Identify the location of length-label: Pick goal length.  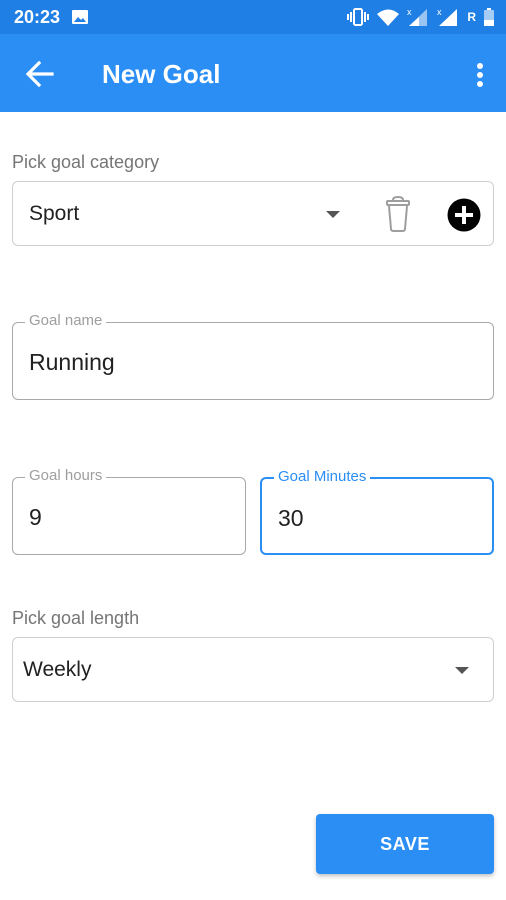
(76, 618).